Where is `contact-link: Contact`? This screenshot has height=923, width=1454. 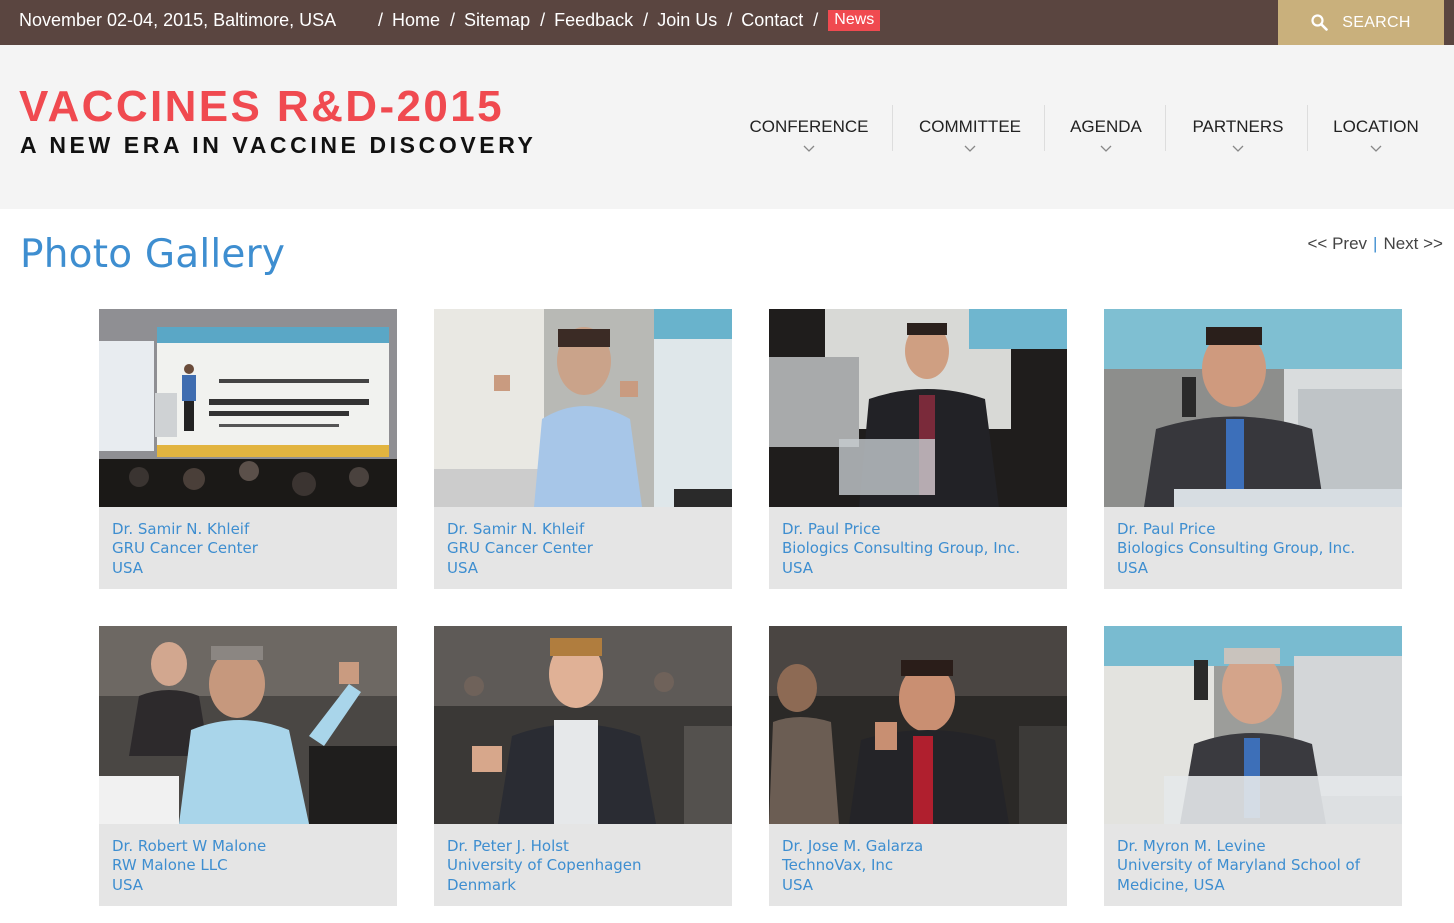 contact-link: Contact is located at coordinates (772, 20).